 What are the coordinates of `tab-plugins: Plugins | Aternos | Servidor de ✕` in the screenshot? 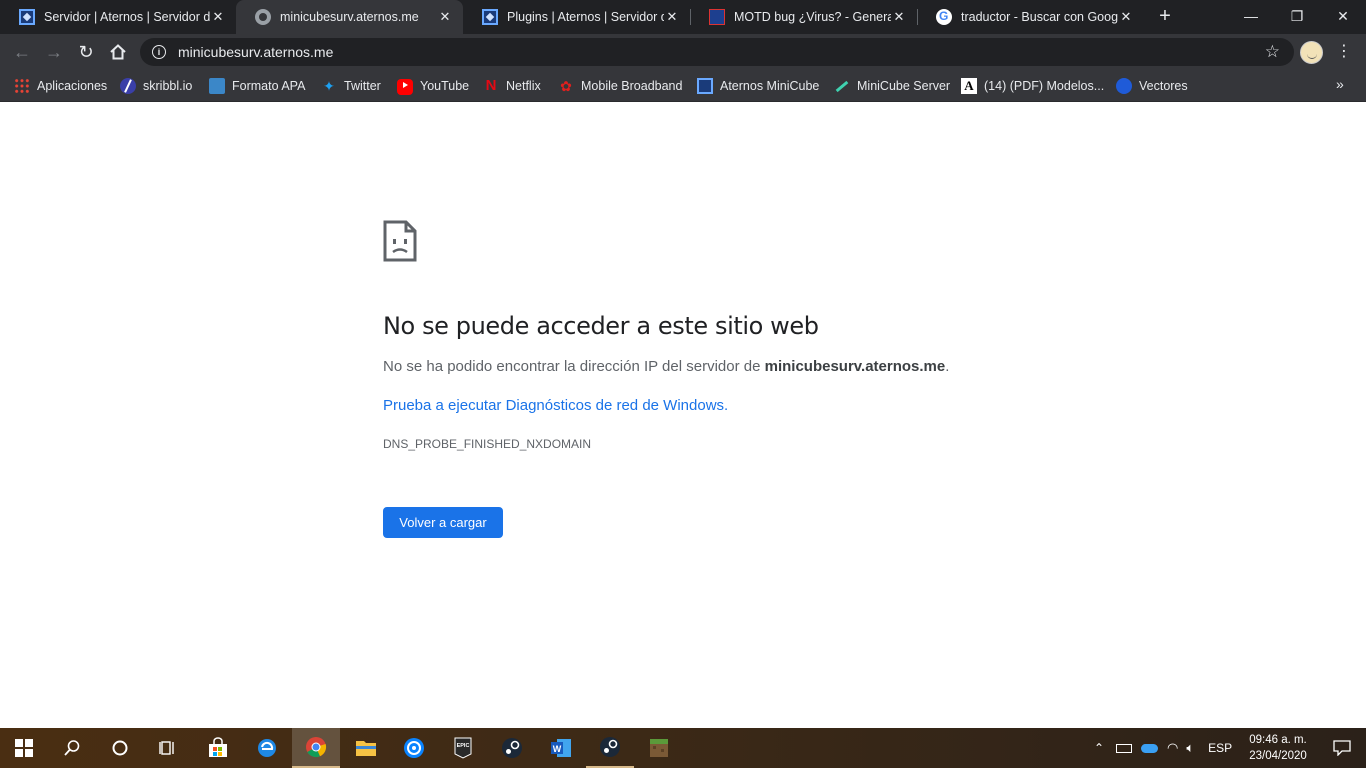 It's located at (576, 17).